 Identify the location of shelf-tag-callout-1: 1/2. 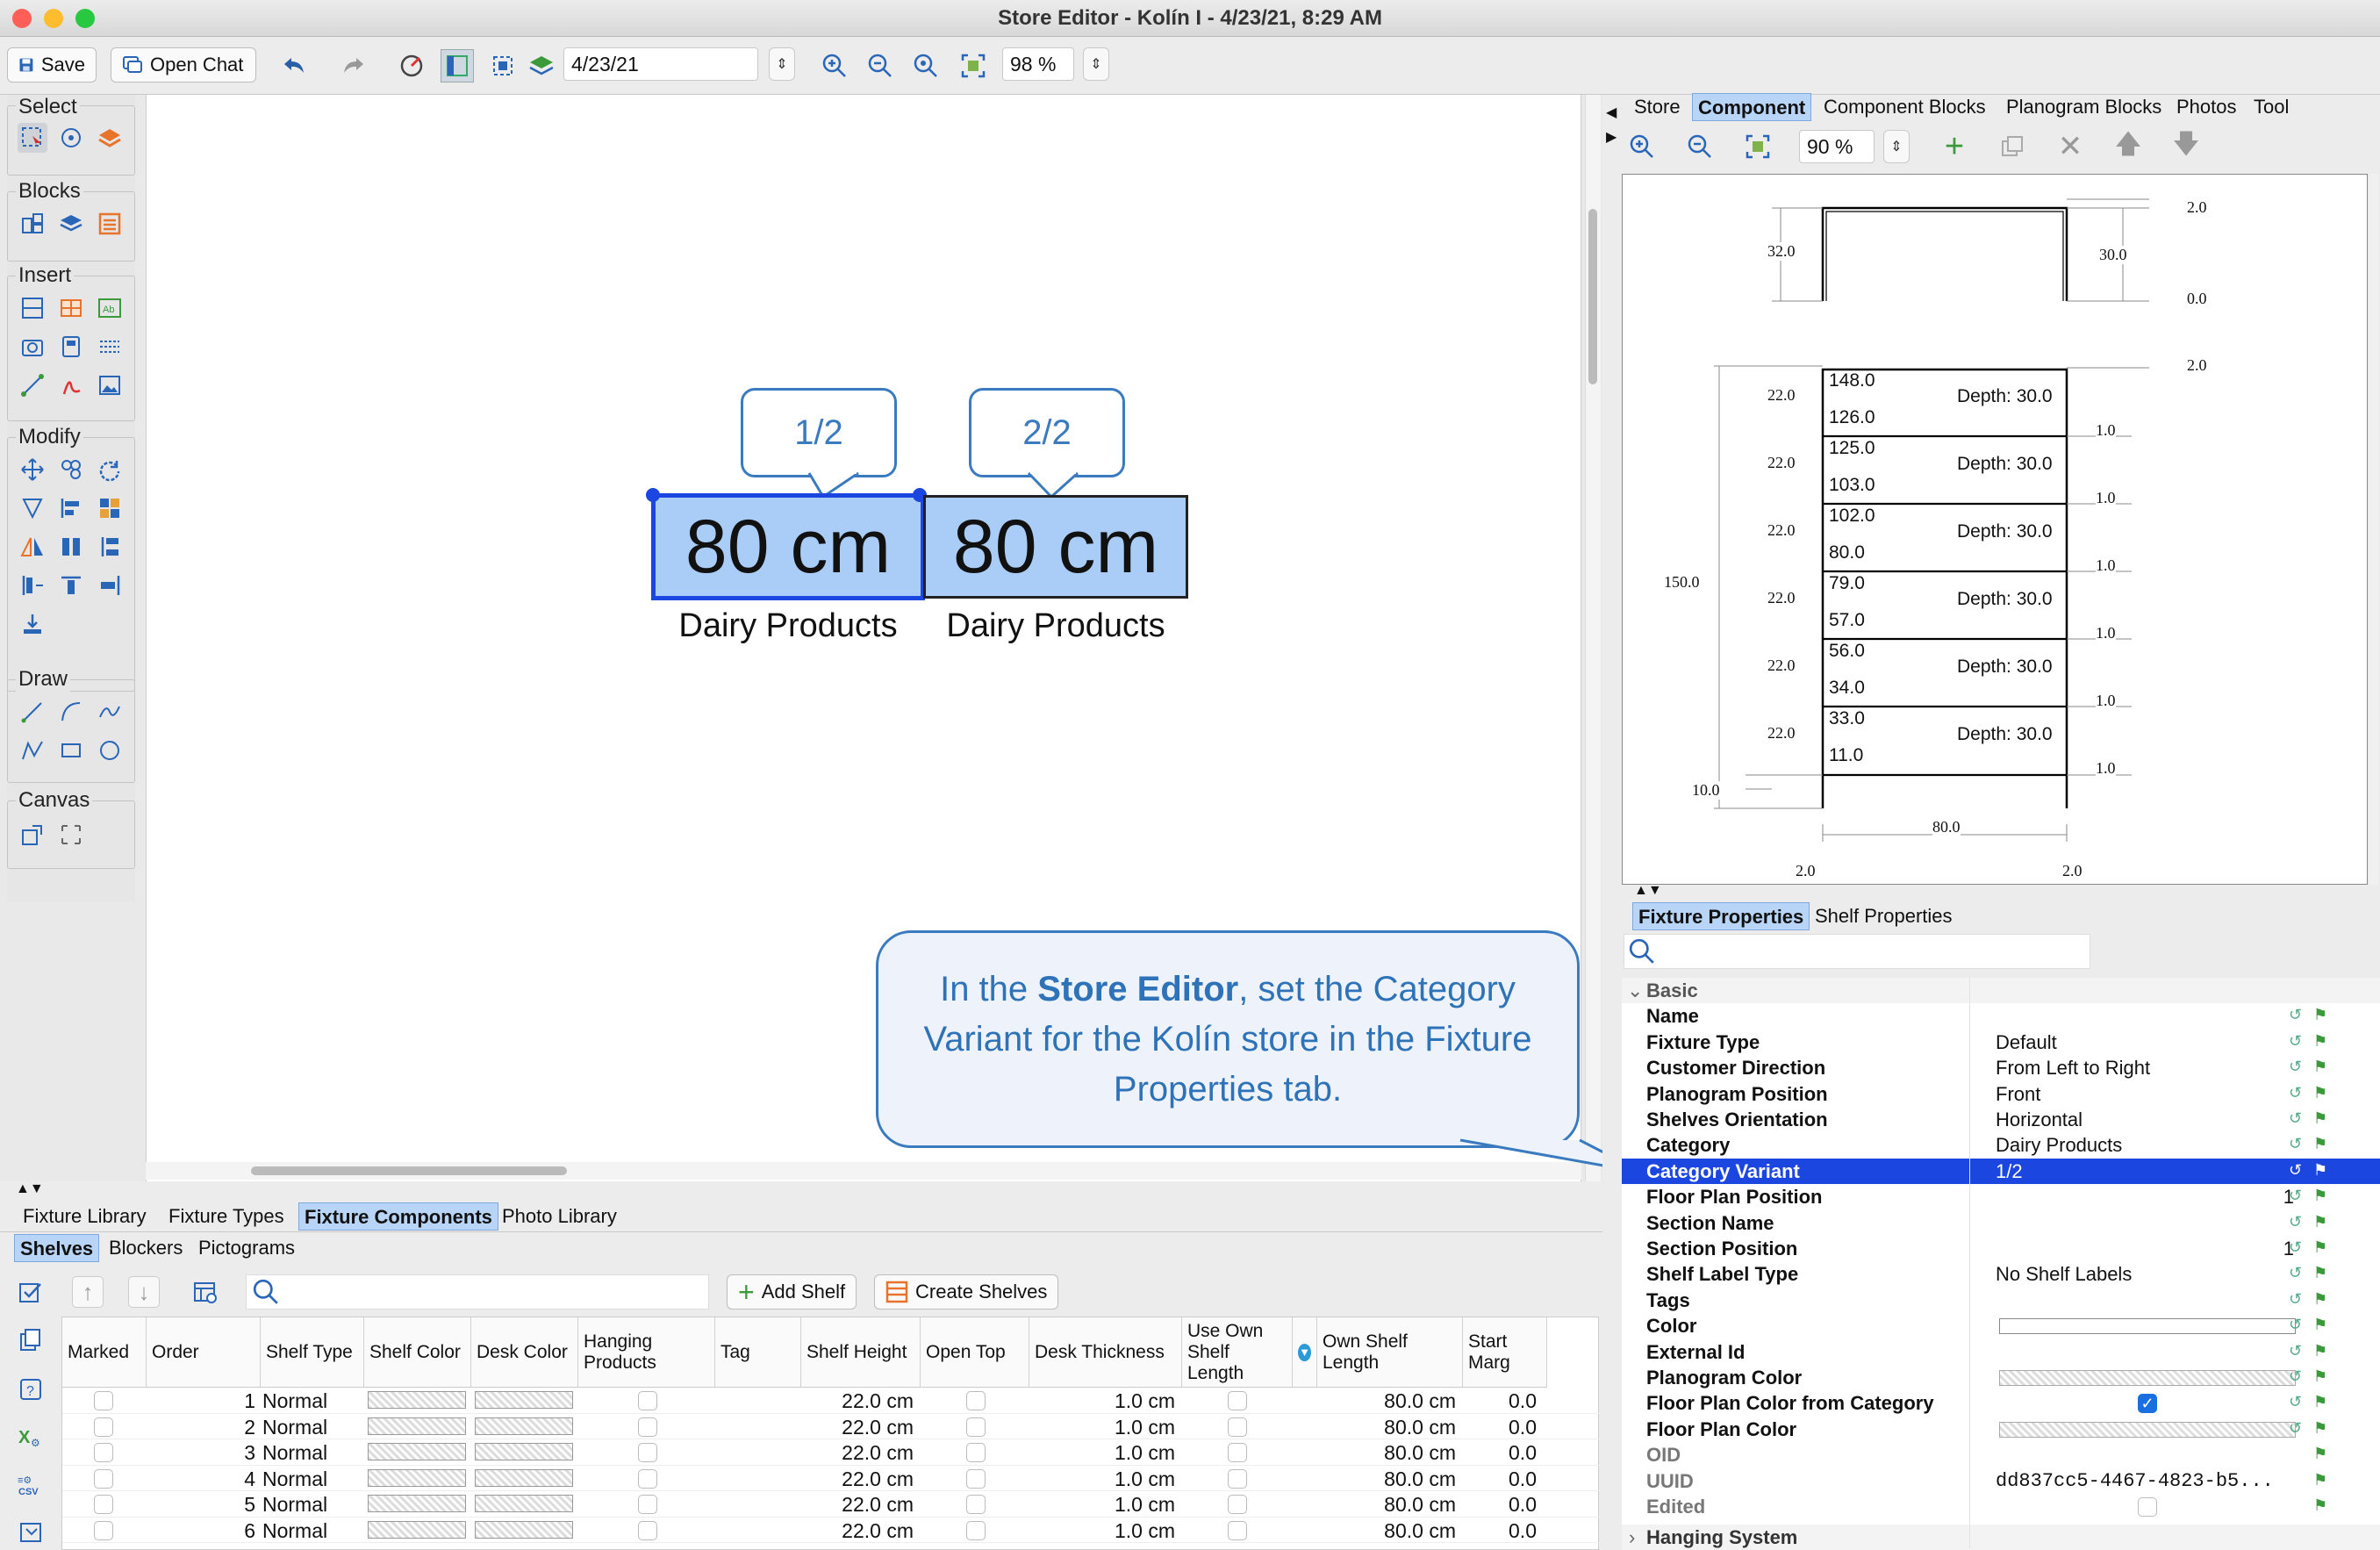
(819, 433).